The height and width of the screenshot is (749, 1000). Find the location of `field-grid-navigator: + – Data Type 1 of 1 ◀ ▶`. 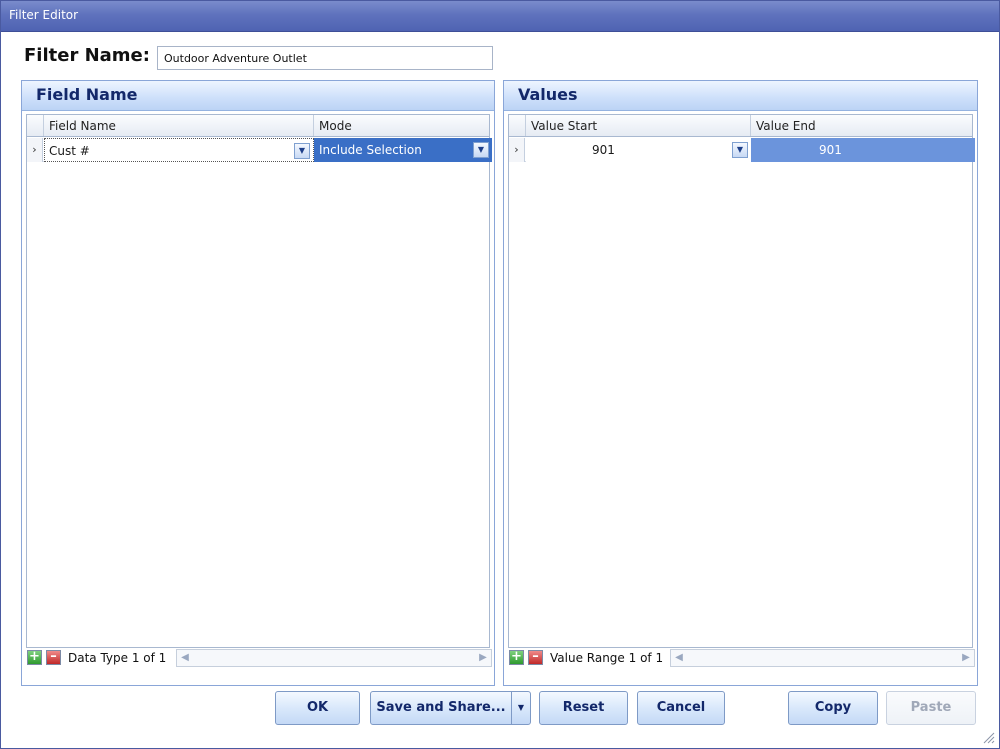

field-grid-navigator: + – Data Type 1 of 1 ◀ ▶ is located at coordinates (259, 658).